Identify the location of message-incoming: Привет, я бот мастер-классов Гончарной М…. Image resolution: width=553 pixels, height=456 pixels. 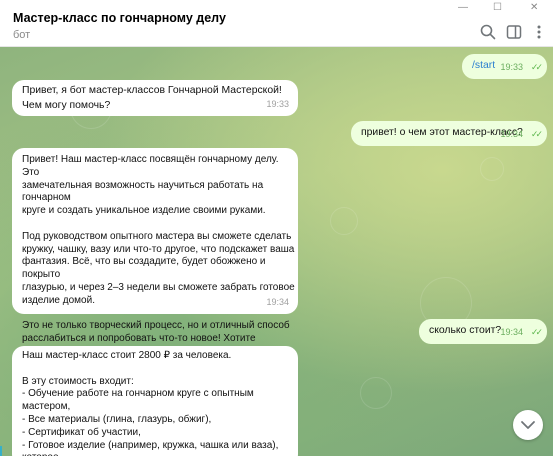
(155, 98).